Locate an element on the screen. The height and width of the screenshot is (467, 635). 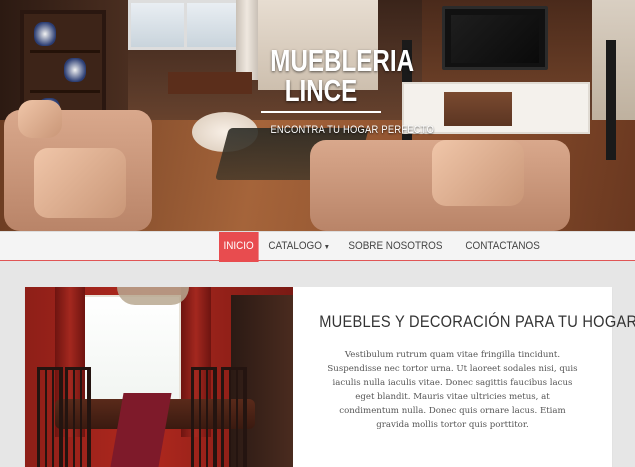
hero-window is located at coordinates (184, 25).